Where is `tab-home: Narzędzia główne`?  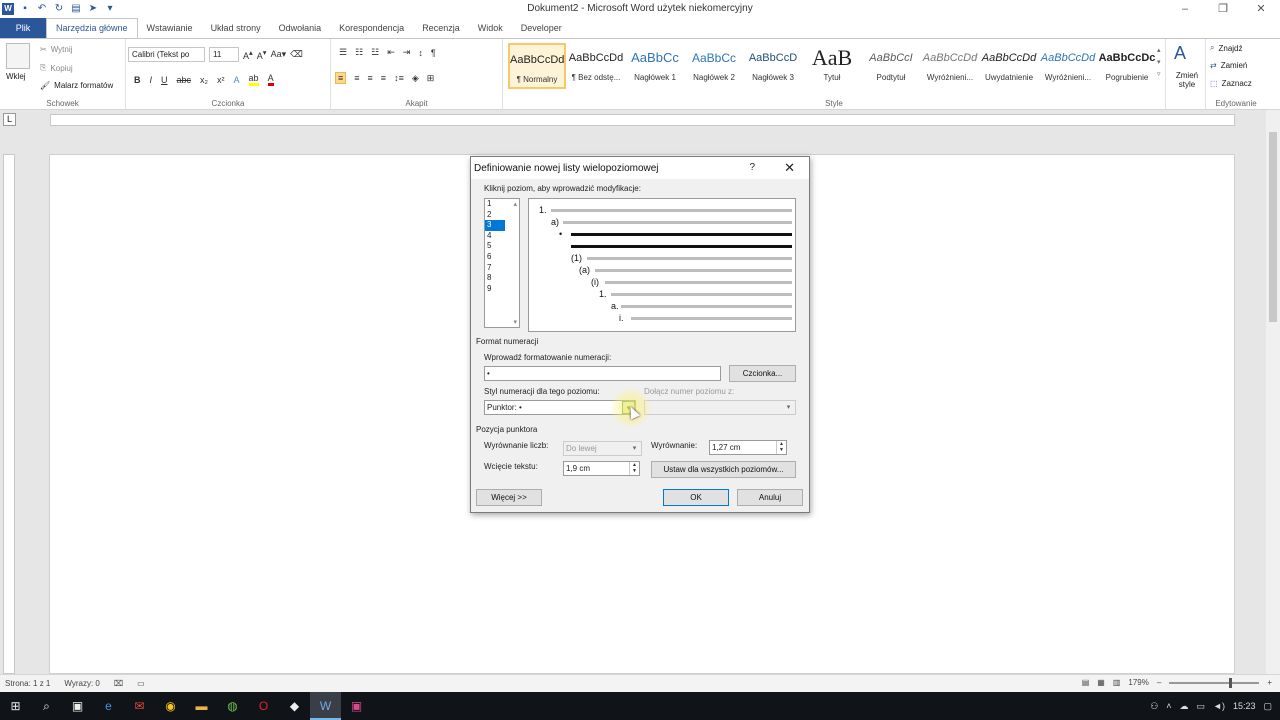 tab-home: Narzędzia główne is located at coordinates (92, 28).